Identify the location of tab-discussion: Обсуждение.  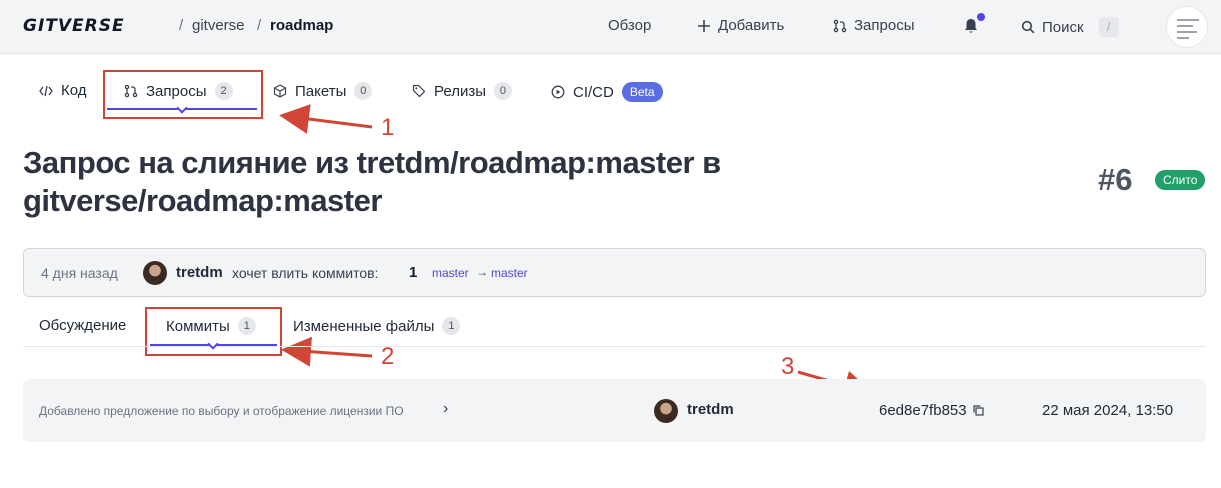
(82, 325).